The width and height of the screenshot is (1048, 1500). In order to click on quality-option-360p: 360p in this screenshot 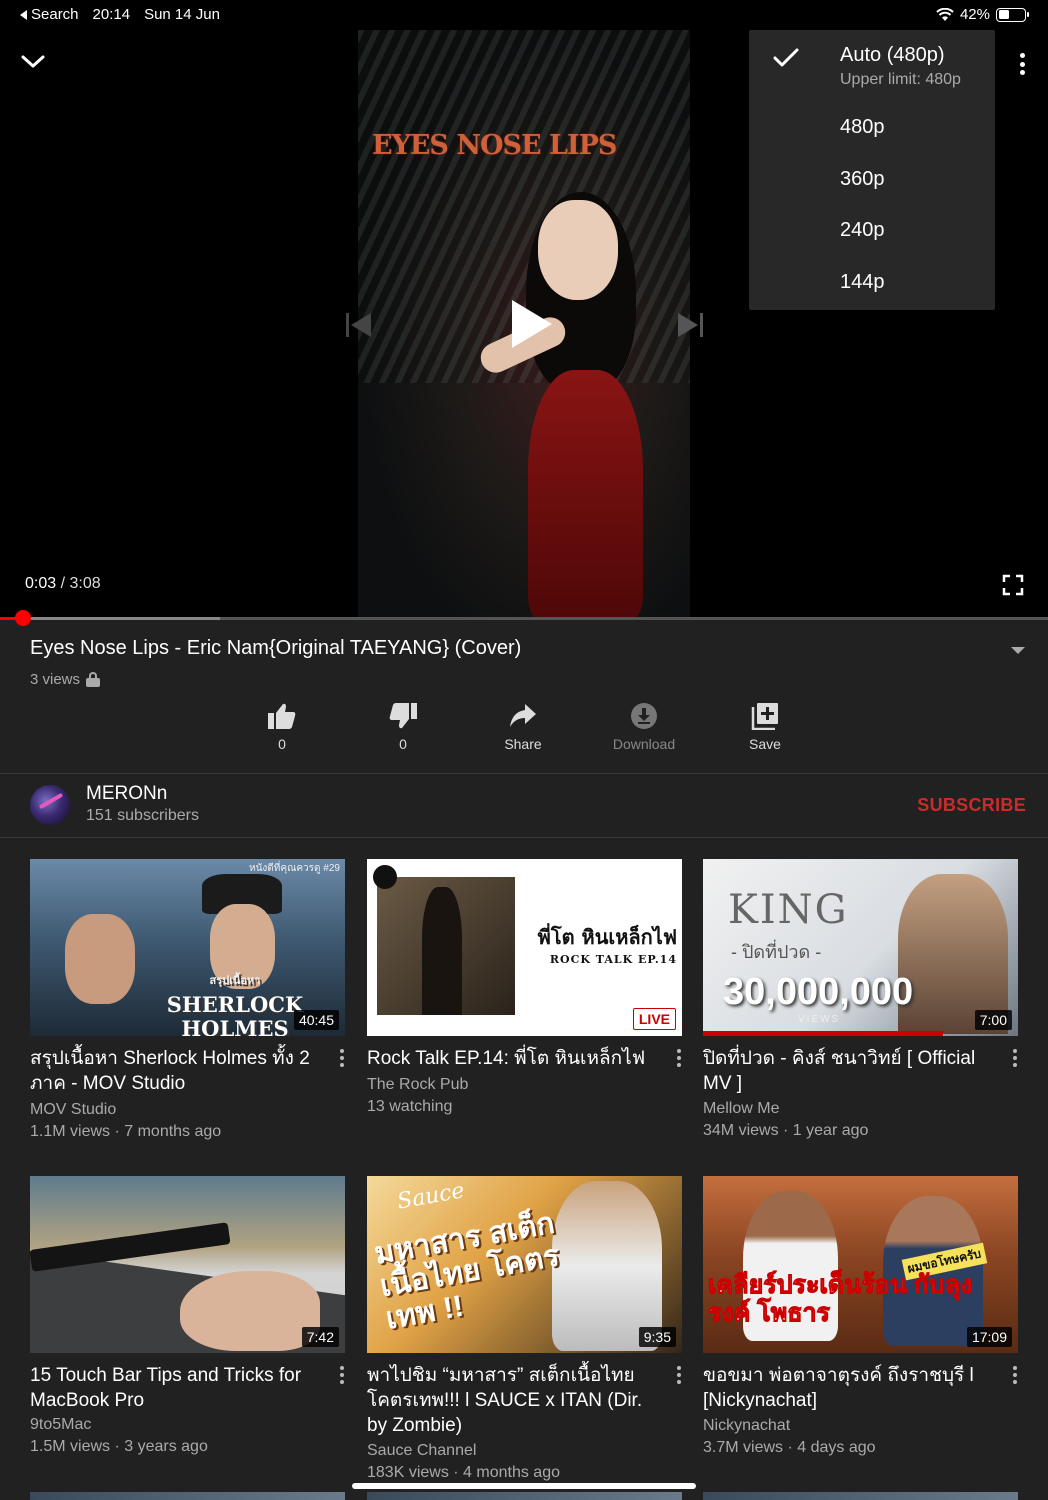, I will do `click(872, 180)`.